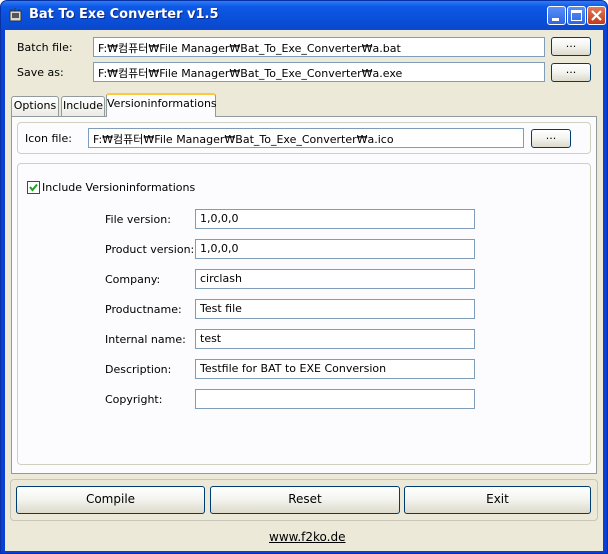  What do you see at coordinates (143, 309) in the screenshot?
I see `productname-label: Productname:` at bounding box center [143, 309].